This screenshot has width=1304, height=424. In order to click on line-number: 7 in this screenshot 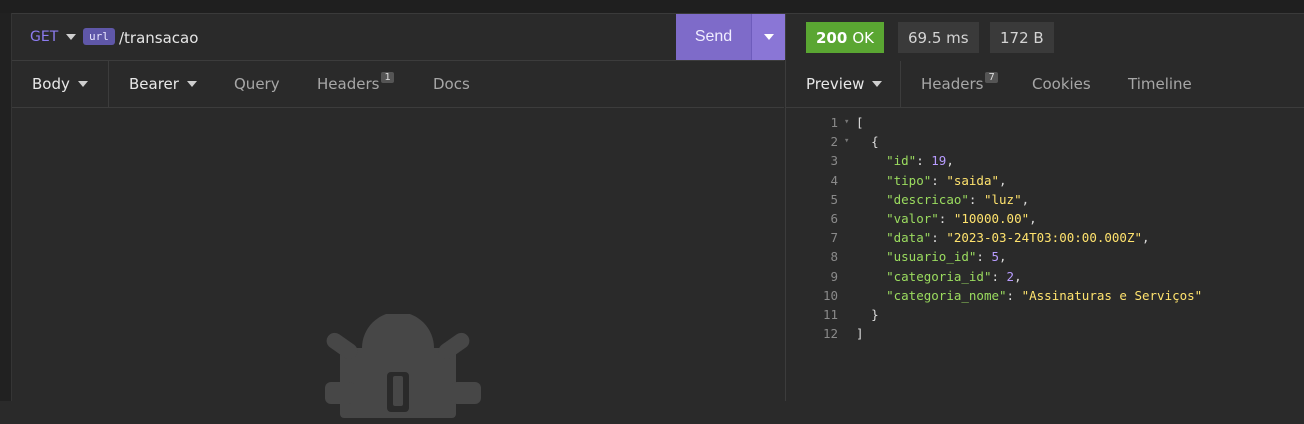, I will do `click(834, 238)`.